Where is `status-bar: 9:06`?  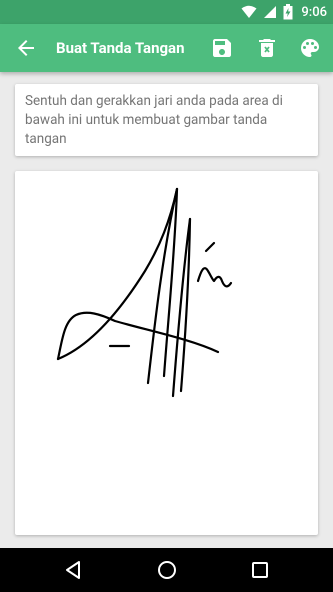
status-bar: 9:06 is located at coordinates (166, 12).